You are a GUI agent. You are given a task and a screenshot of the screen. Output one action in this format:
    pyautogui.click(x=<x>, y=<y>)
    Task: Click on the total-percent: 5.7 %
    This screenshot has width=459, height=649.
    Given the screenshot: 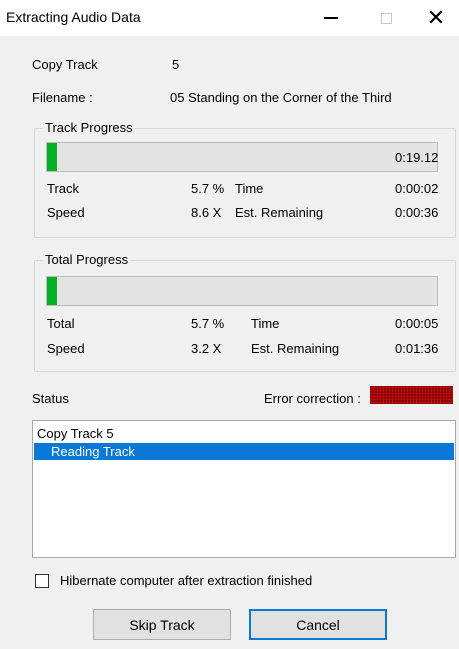 What is the action you would take?
    pyautogui.click(x=208, y=323)
    